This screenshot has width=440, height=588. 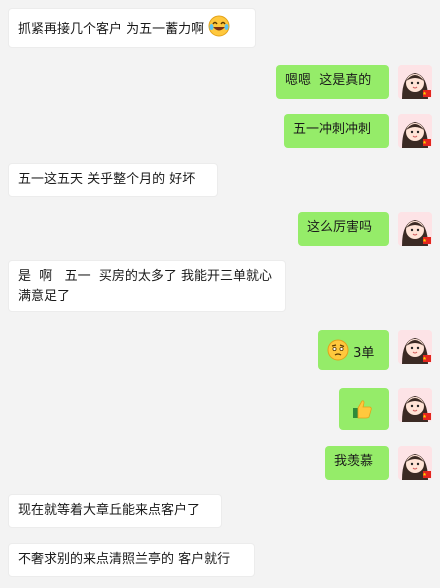 I want to click on message-text: 现在就等着大章丘能来点客户了, so click(x=109, y=510).